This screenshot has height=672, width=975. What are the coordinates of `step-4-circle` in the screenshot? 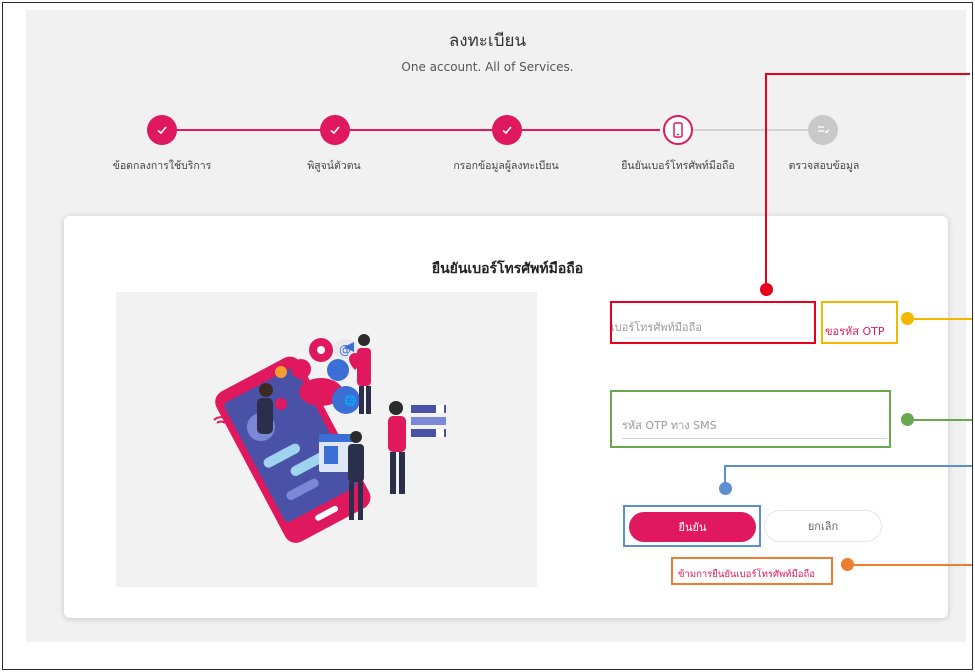 It's located at (678, 130).